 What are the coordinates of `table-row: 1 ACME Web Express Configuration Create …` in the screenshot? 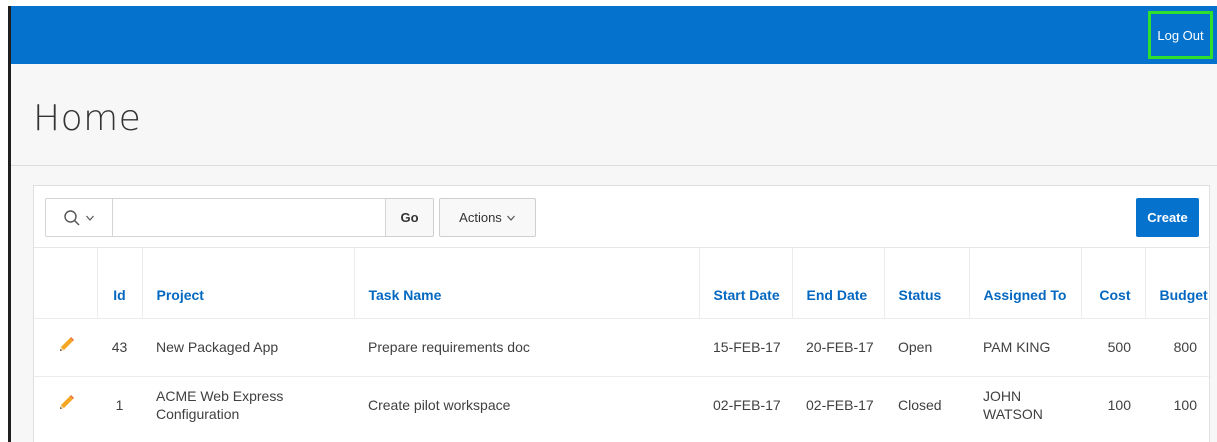 It's located at (622, 405).